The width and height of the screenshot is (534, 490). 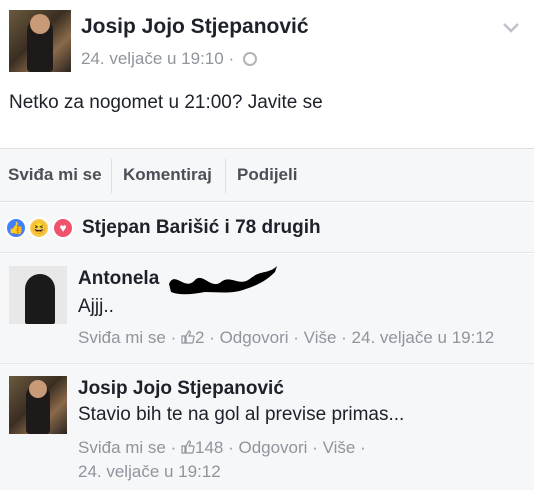 I want to click on comment-meta: Sviđa mi se · 148 · Odgovori · Više ·, so click(x=222, y=447).